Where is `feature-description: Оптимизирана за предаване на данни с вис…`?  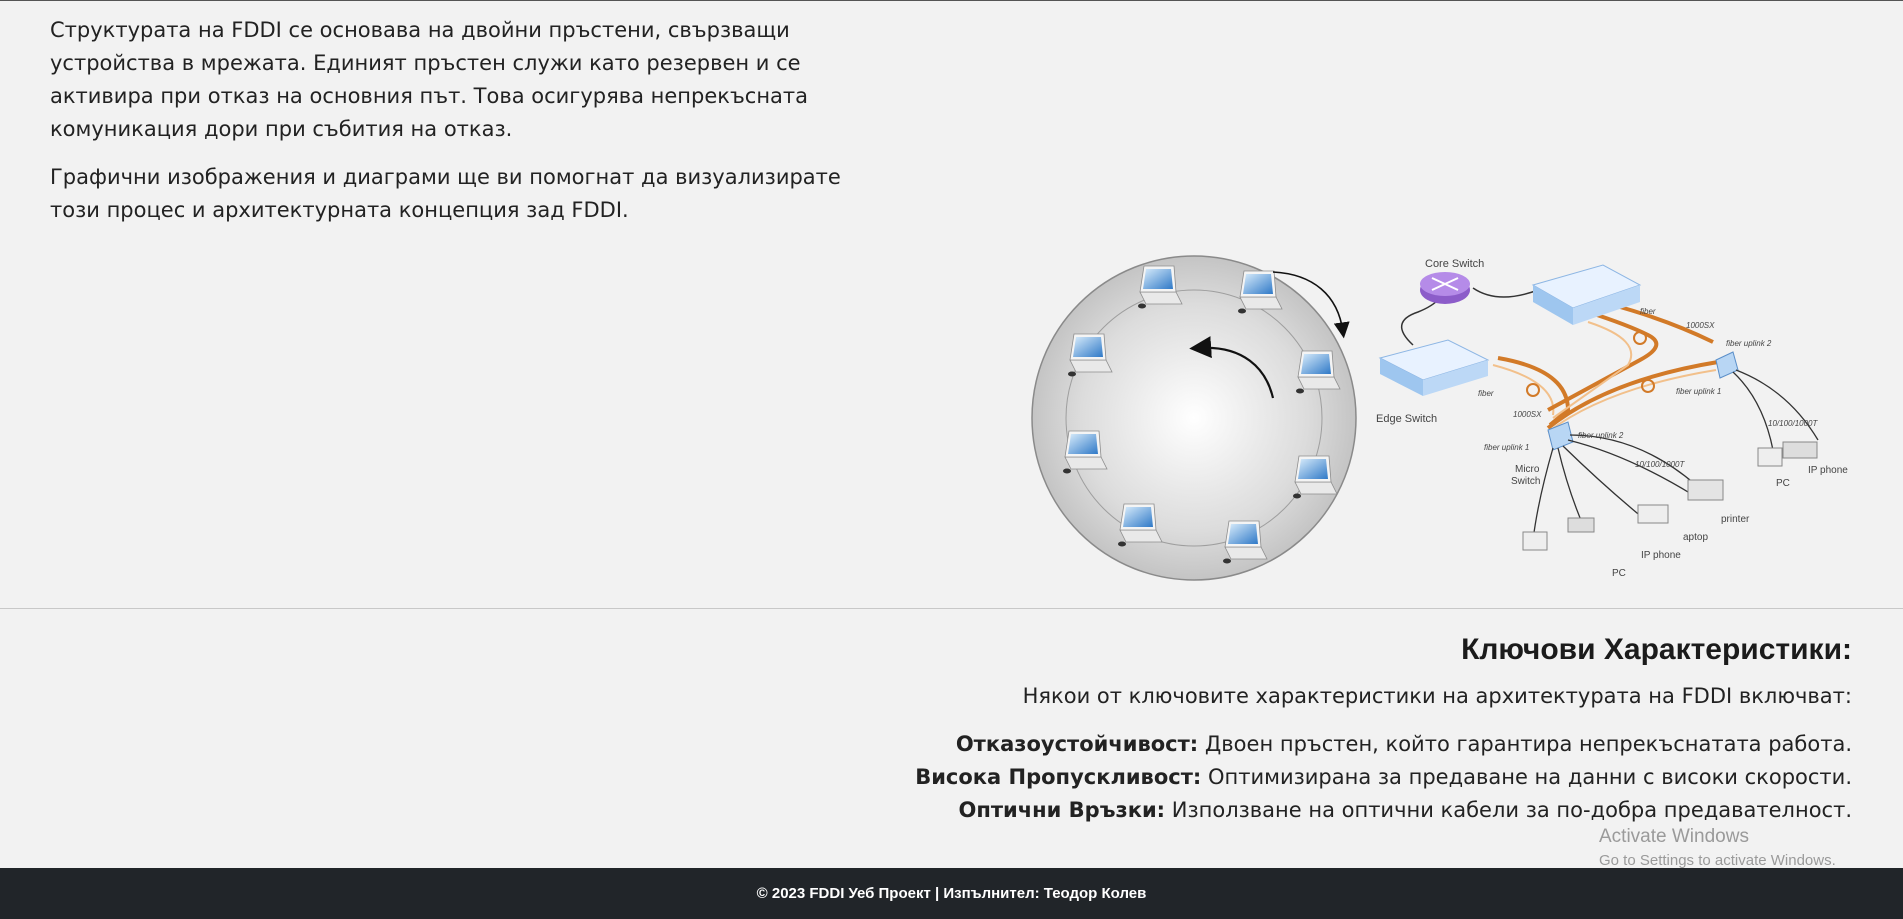 feature-description: Оптимизирана за предаване на данни с вис… is located at coordinates (1526, 777).